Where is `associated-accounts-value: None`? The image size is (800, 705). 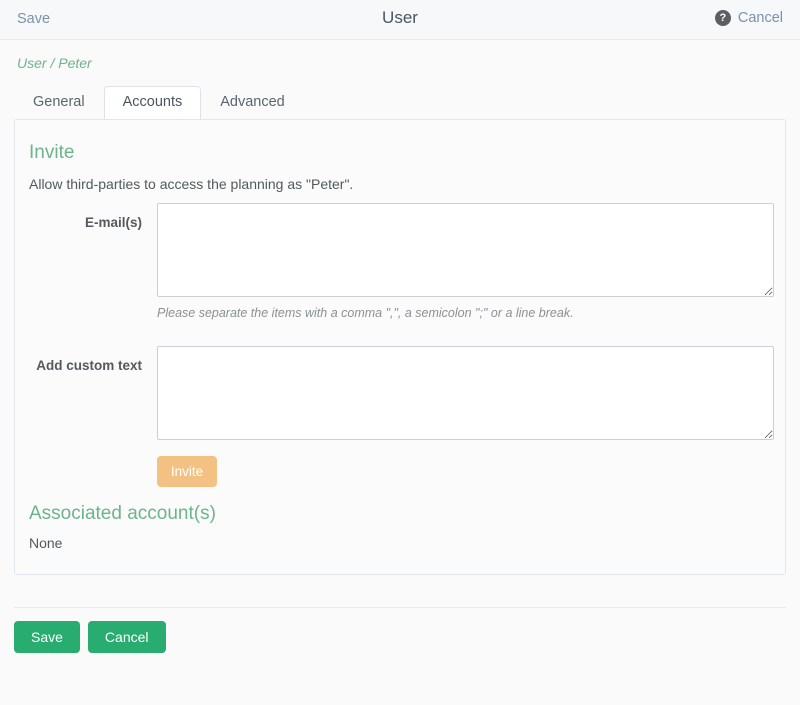 associated-accounts-value: None is located at coordinates (46, 543).